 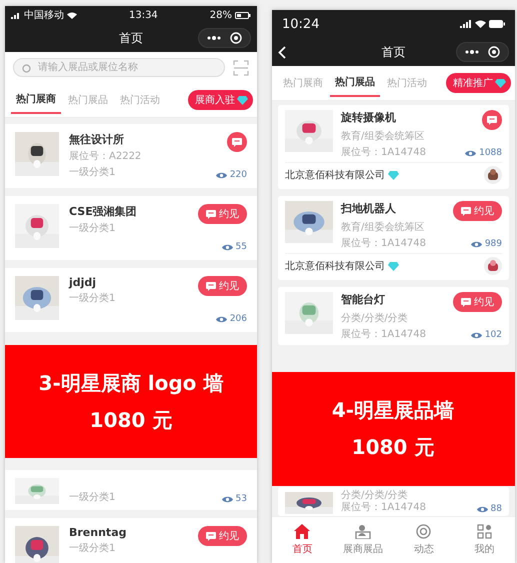 What do you see at coordinates (484, 540) in the screenshot?
I see `nav-item: 我的` at bounding box center [484, 540].